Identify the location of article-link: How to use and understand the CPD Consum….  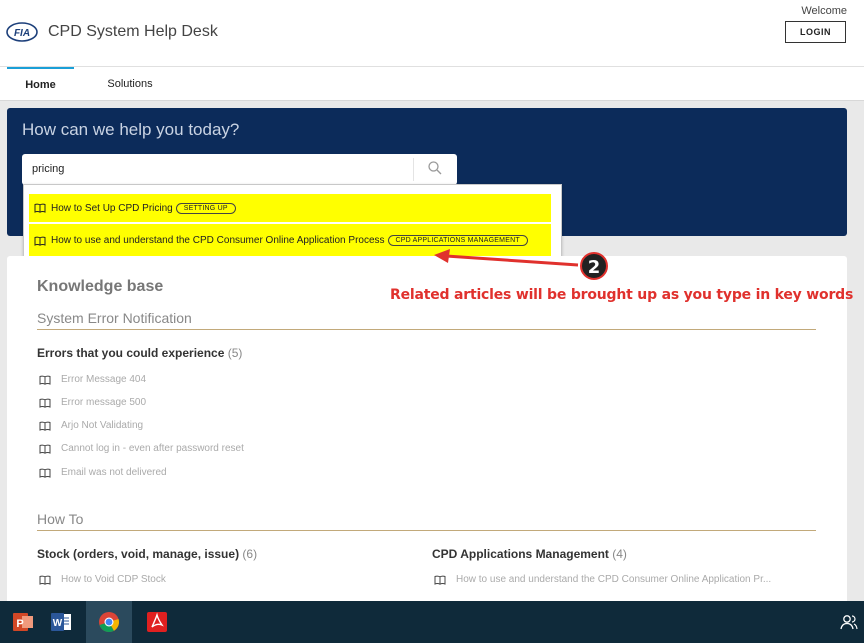
(602, 579).